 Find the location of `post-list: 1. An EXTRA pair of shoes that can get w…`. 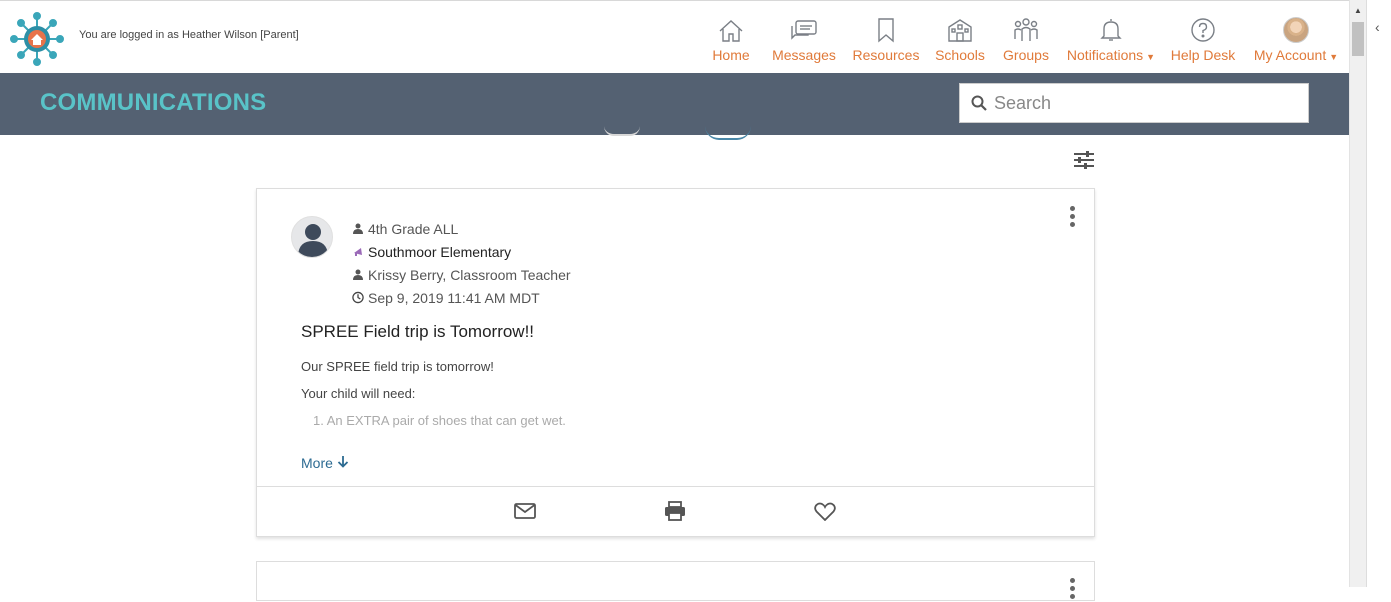

post-list: 1. An EXTRA pair of shoes that can get w… is located at coordinates (657, 420).